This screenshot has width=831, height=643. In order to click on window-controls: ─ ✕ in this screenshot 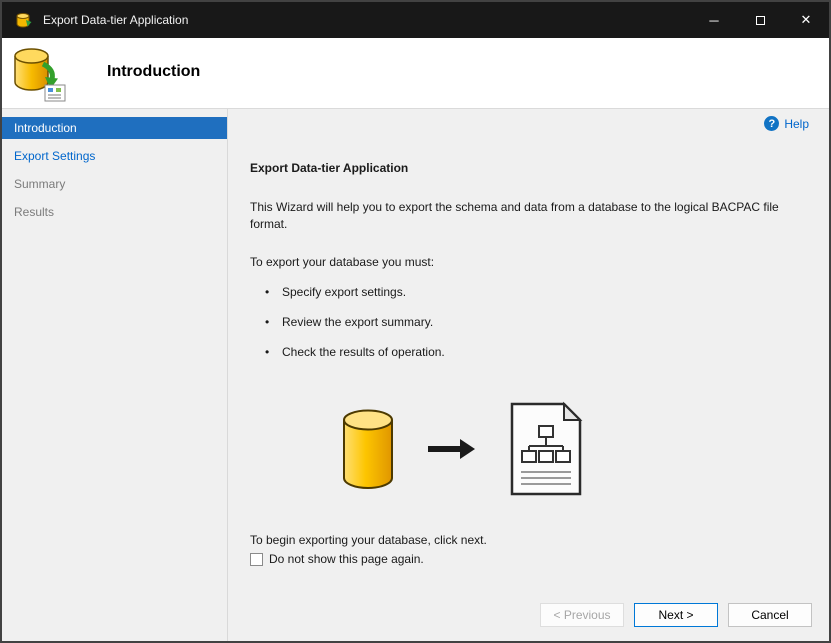, I will do `click(760, 20)`.